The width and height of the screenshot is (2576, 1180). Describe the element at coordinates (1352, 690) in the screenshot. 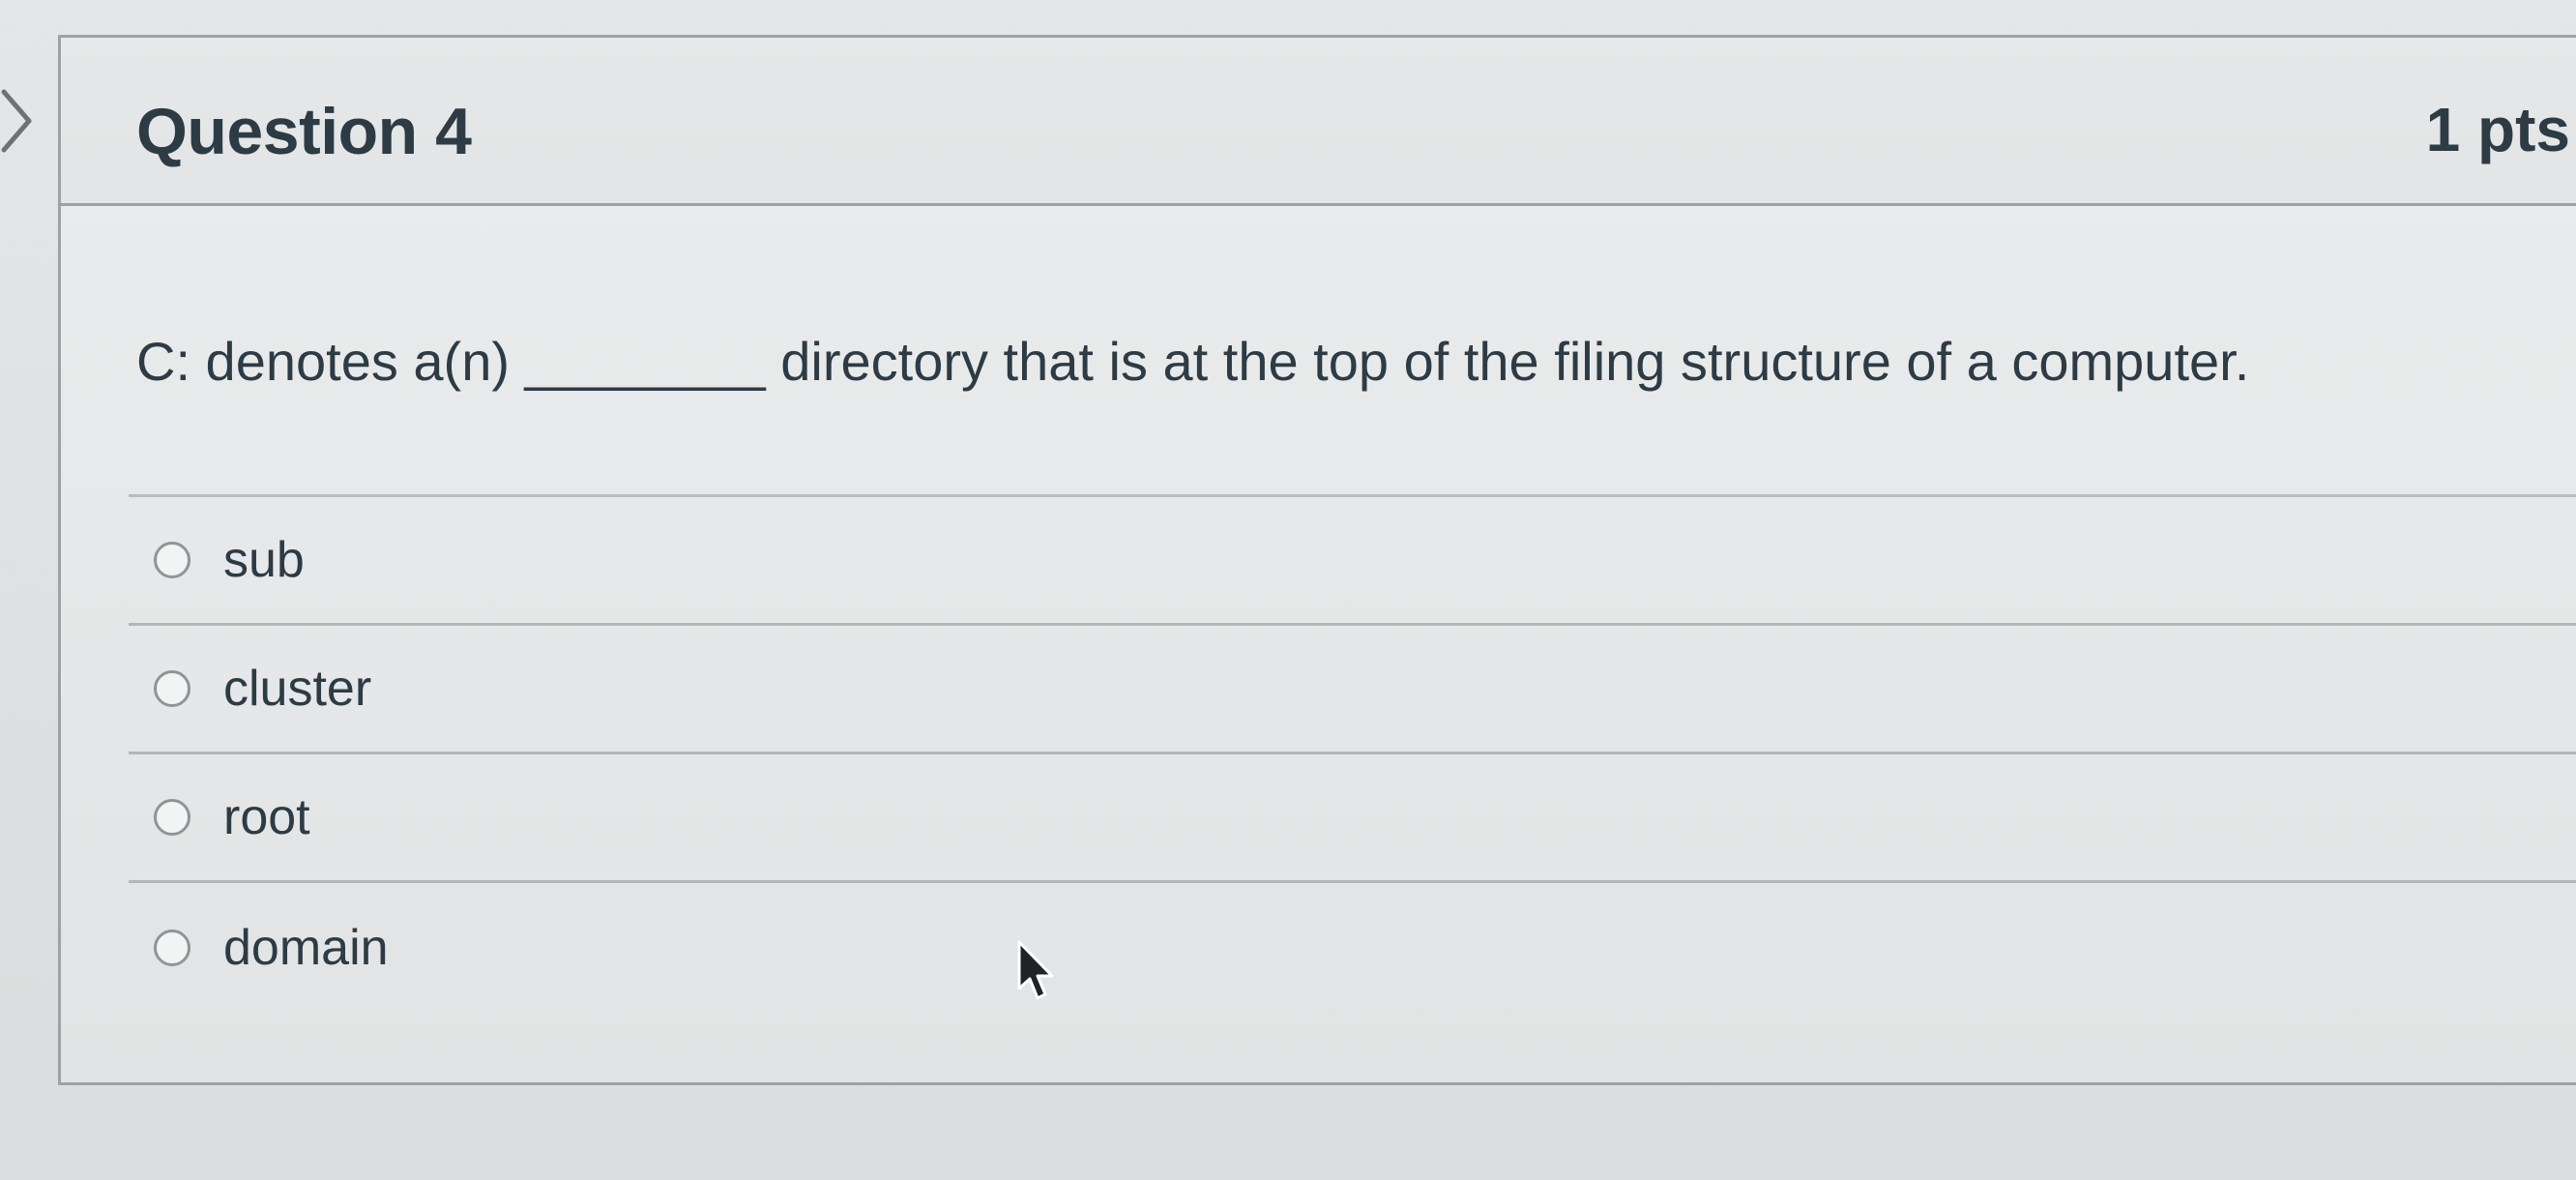

I see `answer-option-cluster: cluster` at that location.